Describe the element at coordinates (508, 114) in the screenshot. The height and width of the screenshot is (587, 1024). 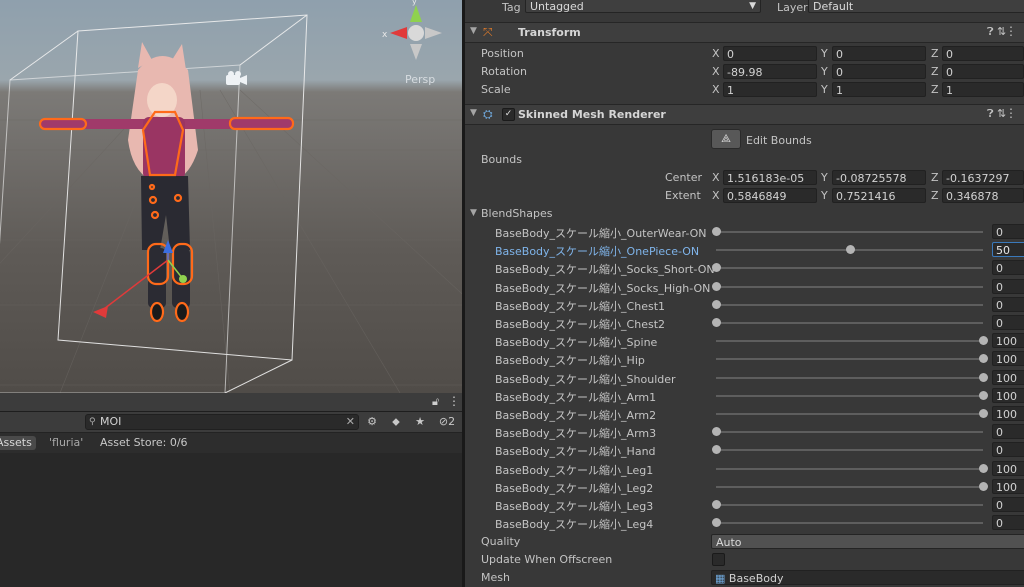
I see `component-enabled-checkbox: ✓` at that location.